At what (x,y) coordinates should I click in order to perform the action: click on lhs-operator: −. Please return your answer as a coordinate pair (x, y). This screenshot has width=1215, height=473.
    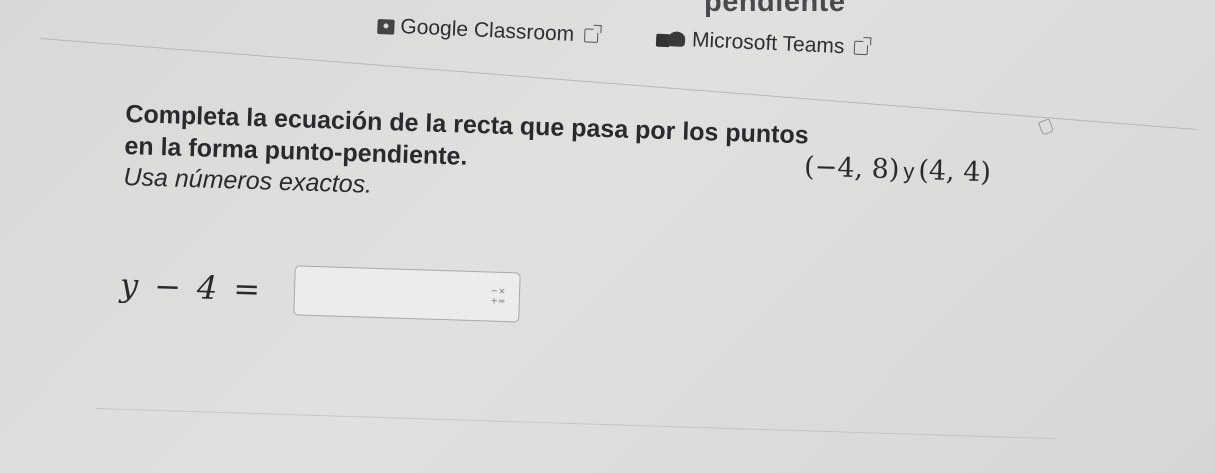
    Looking at the image, I should click on (168, 286).